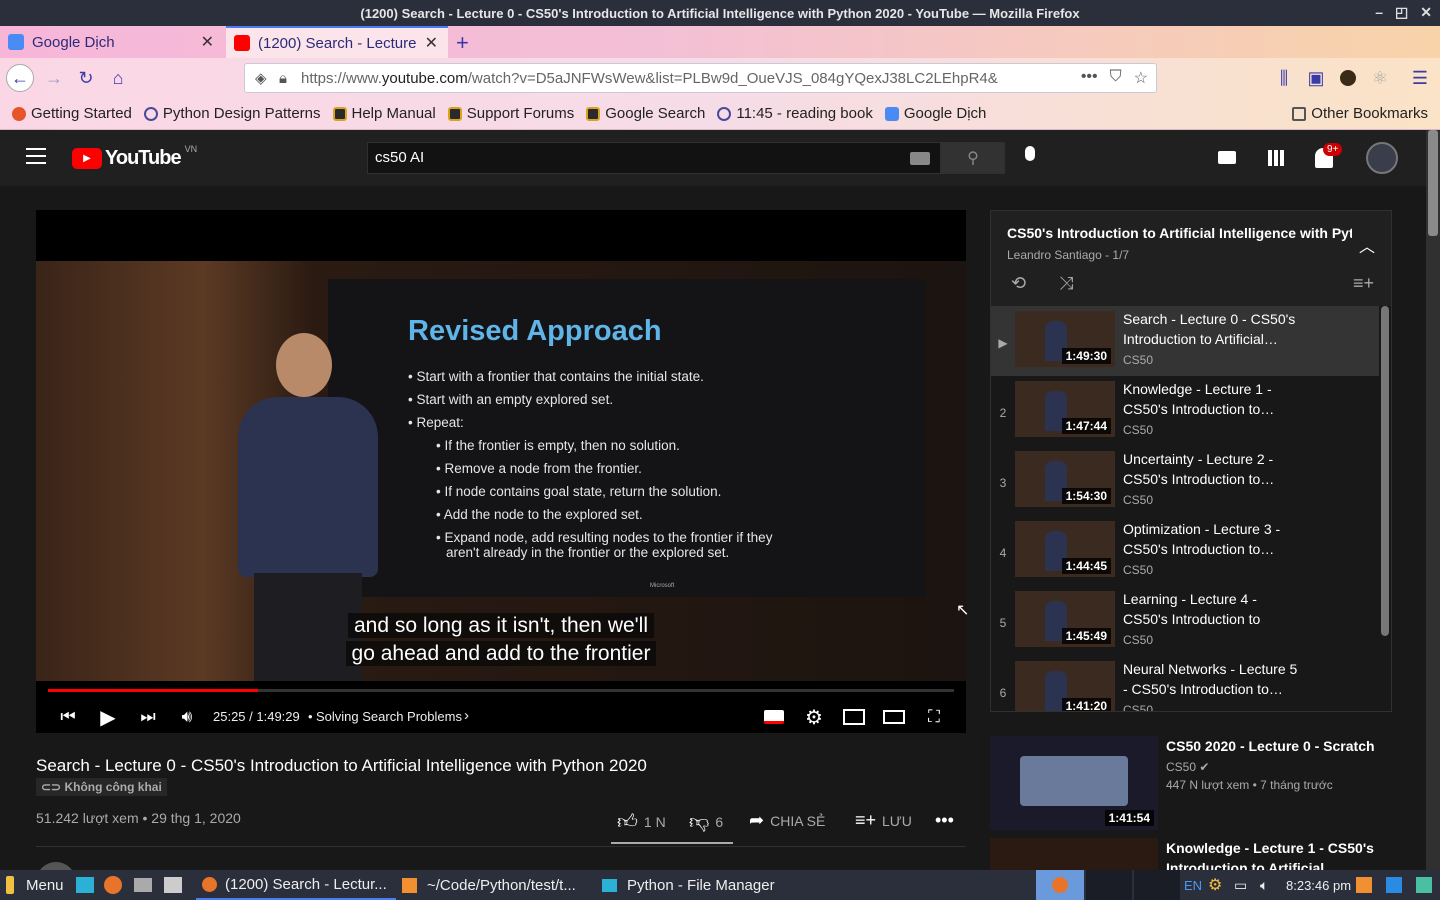  I want to click on more-options-icon: •••, so click(944, 820).